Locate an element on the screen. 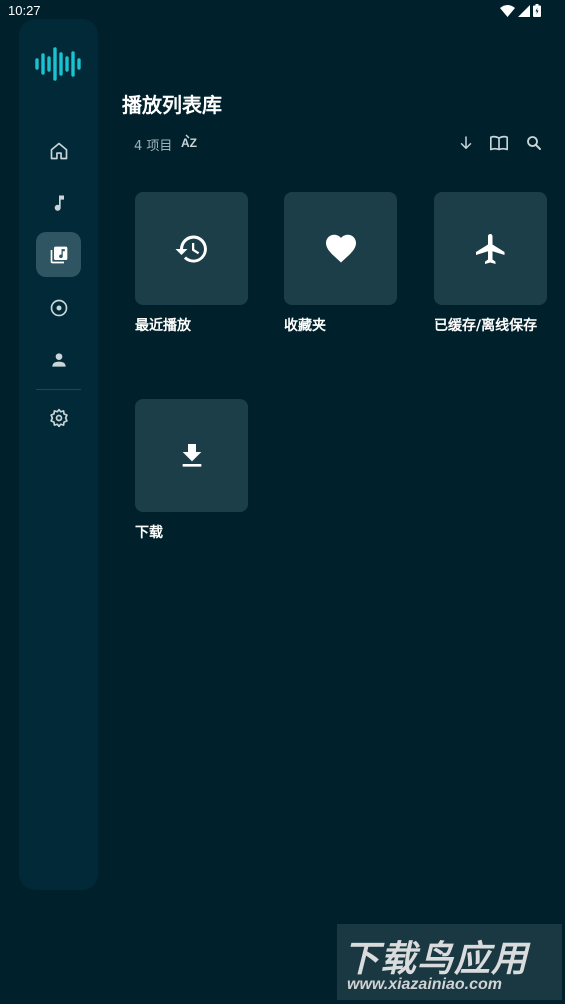 The image size is (565, 1004). settings-gear-icon is located at coordinates (58, 417).